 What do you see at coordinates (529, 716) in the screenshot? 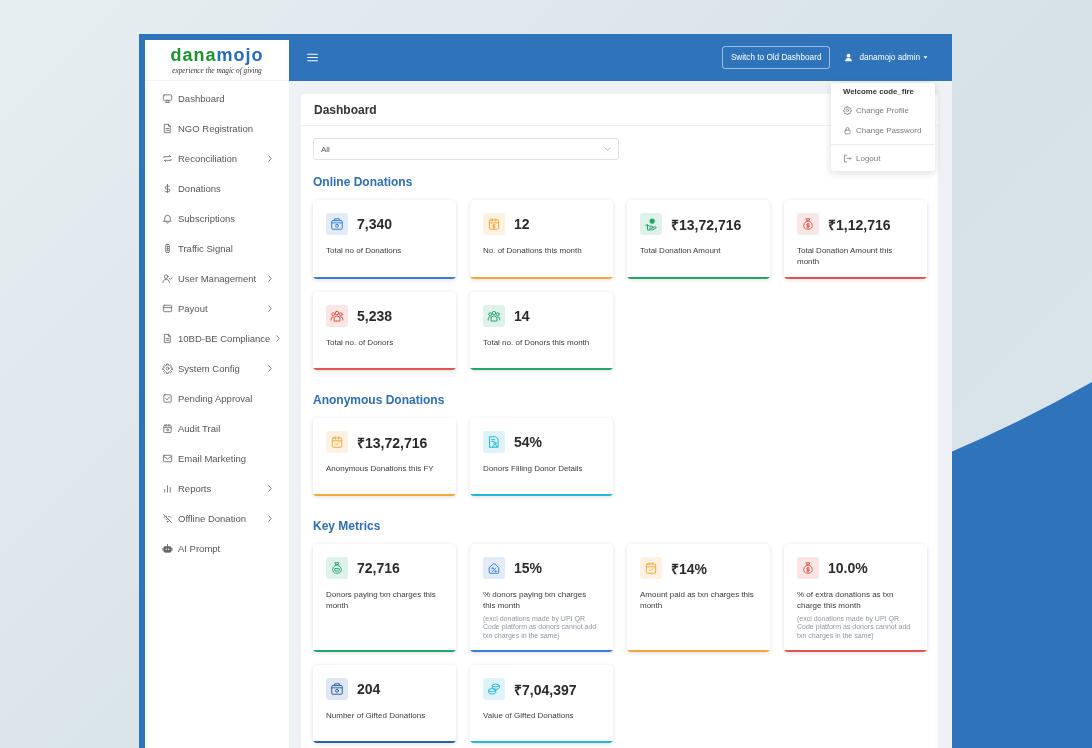
I see `stat-label: Value of Gifted Donations` at bounding box center [529, 716].